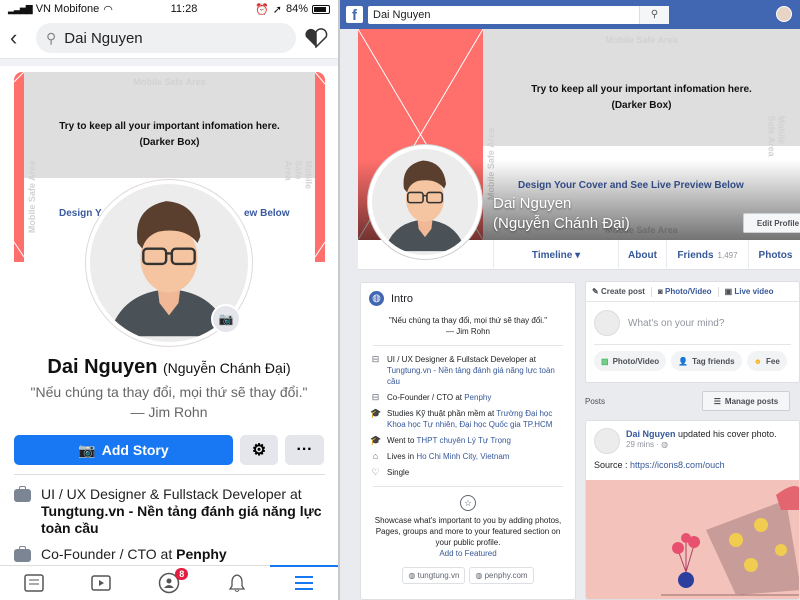 Image resolution: width=800 pixels, height=600 pixels. Describe the element at coordinates (425, 202) in the screenshot. I see `profile-avatar` at that location.